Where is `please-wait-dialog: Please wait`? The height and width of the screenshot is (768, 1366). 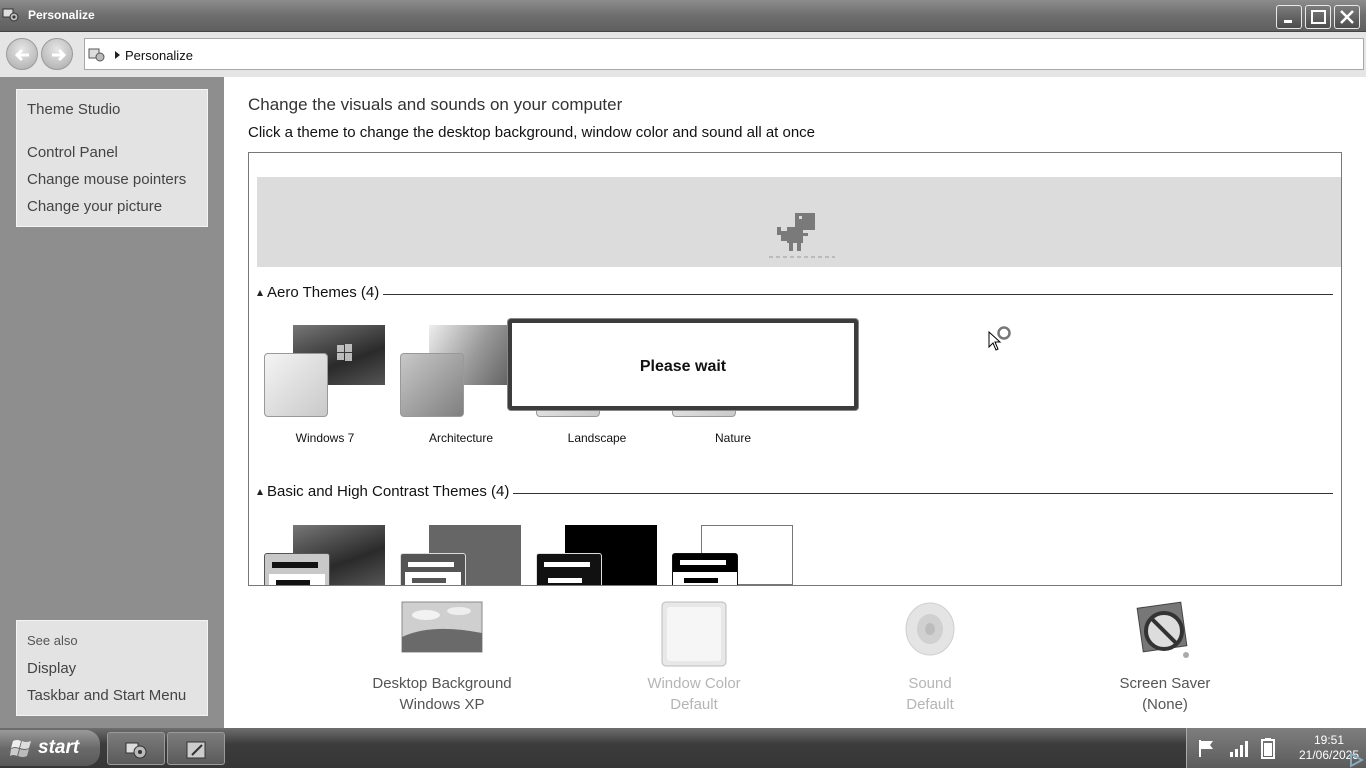 please-wait-dialog: Please wait is located at coordinates (683, 364).